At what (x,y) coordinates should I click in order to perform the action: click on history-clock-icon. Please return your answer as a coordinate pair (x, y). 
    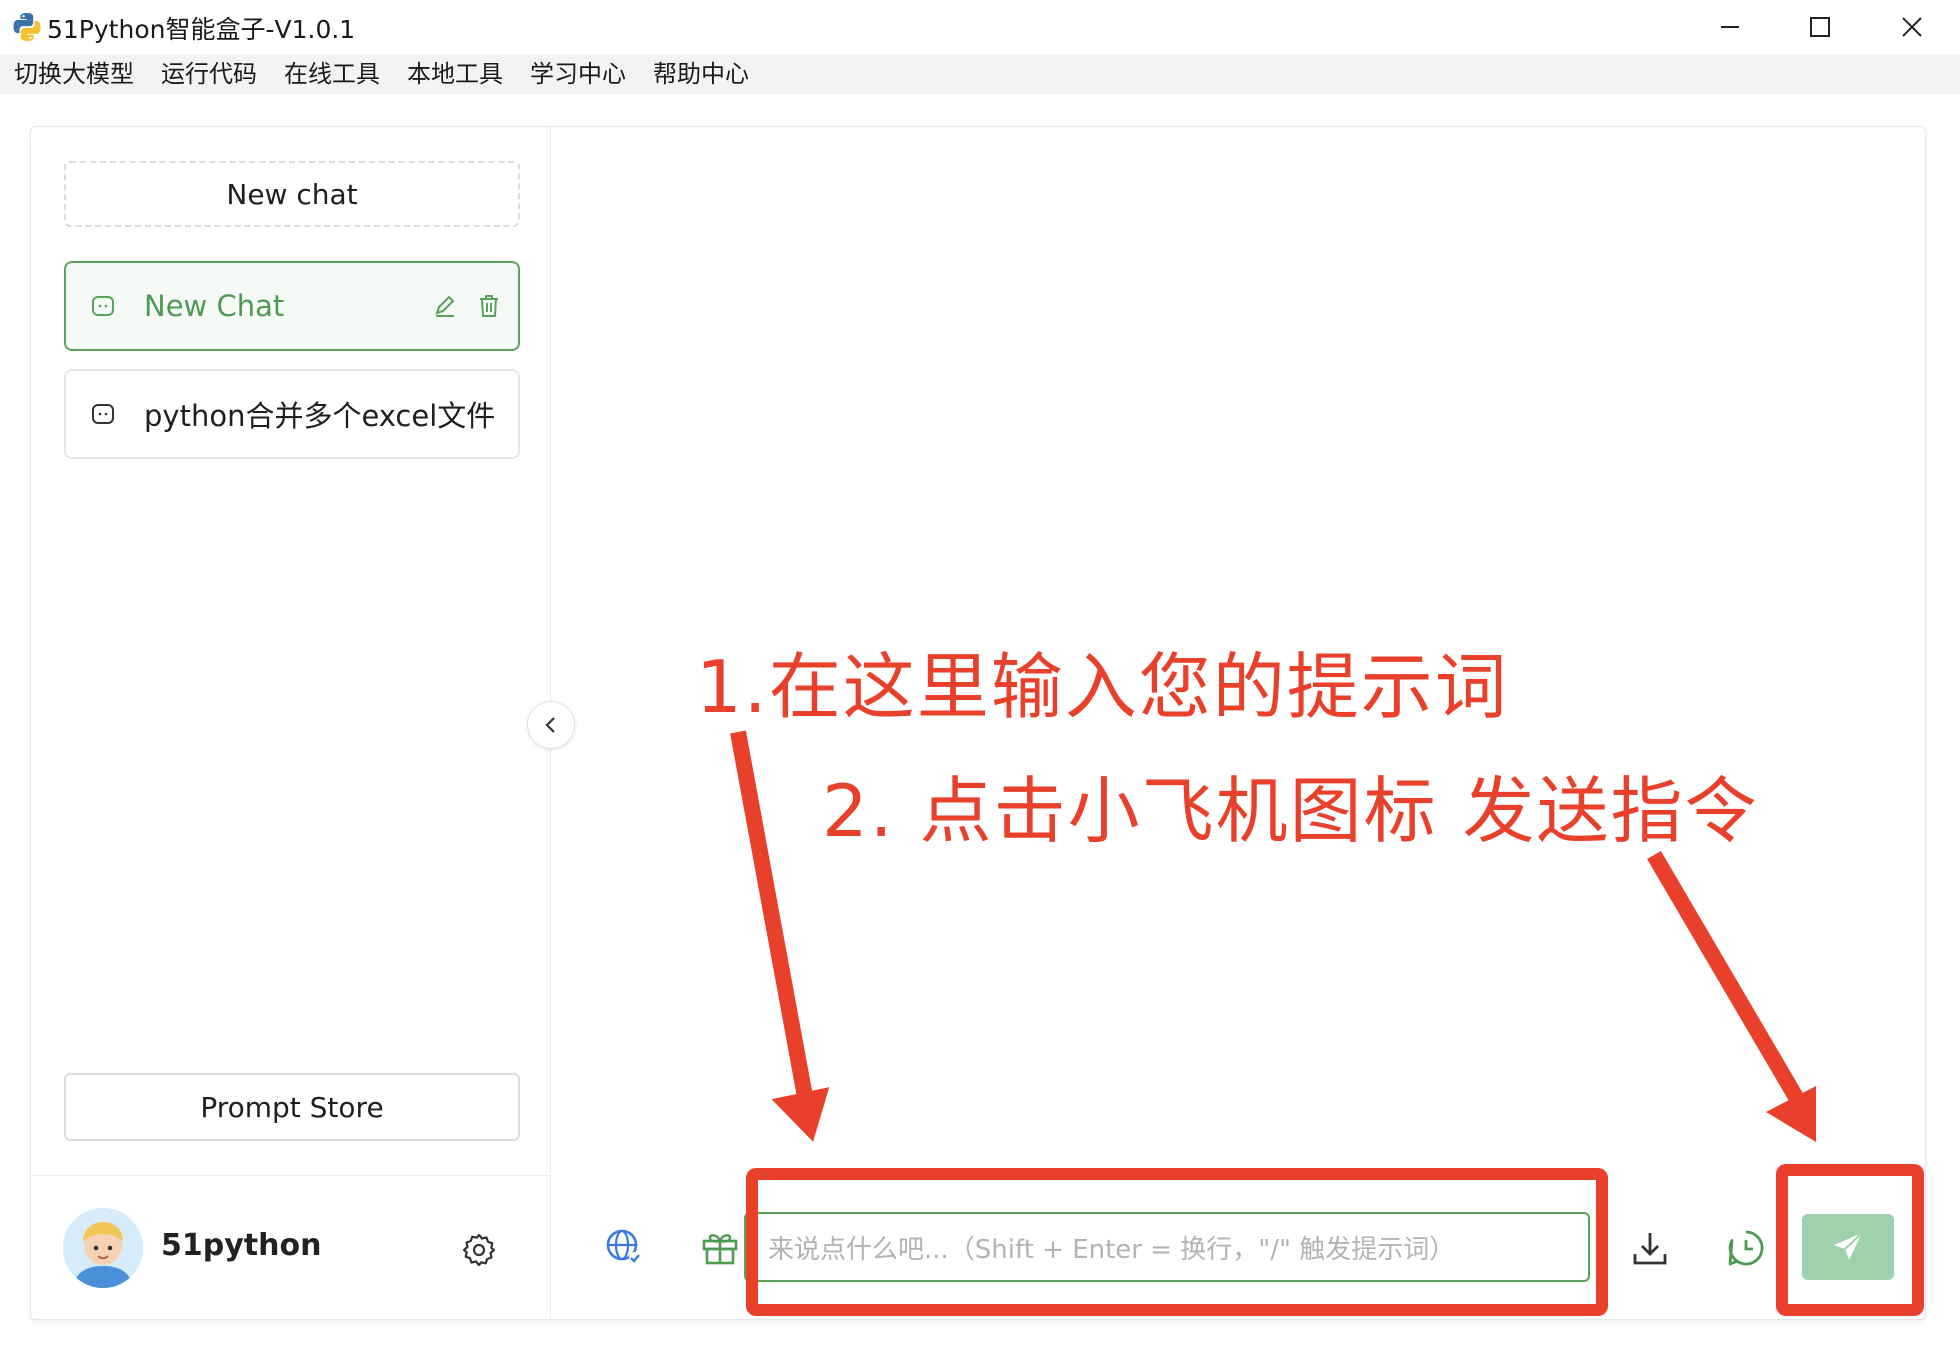
    Looking at the image, I should click on (1746, 1248).